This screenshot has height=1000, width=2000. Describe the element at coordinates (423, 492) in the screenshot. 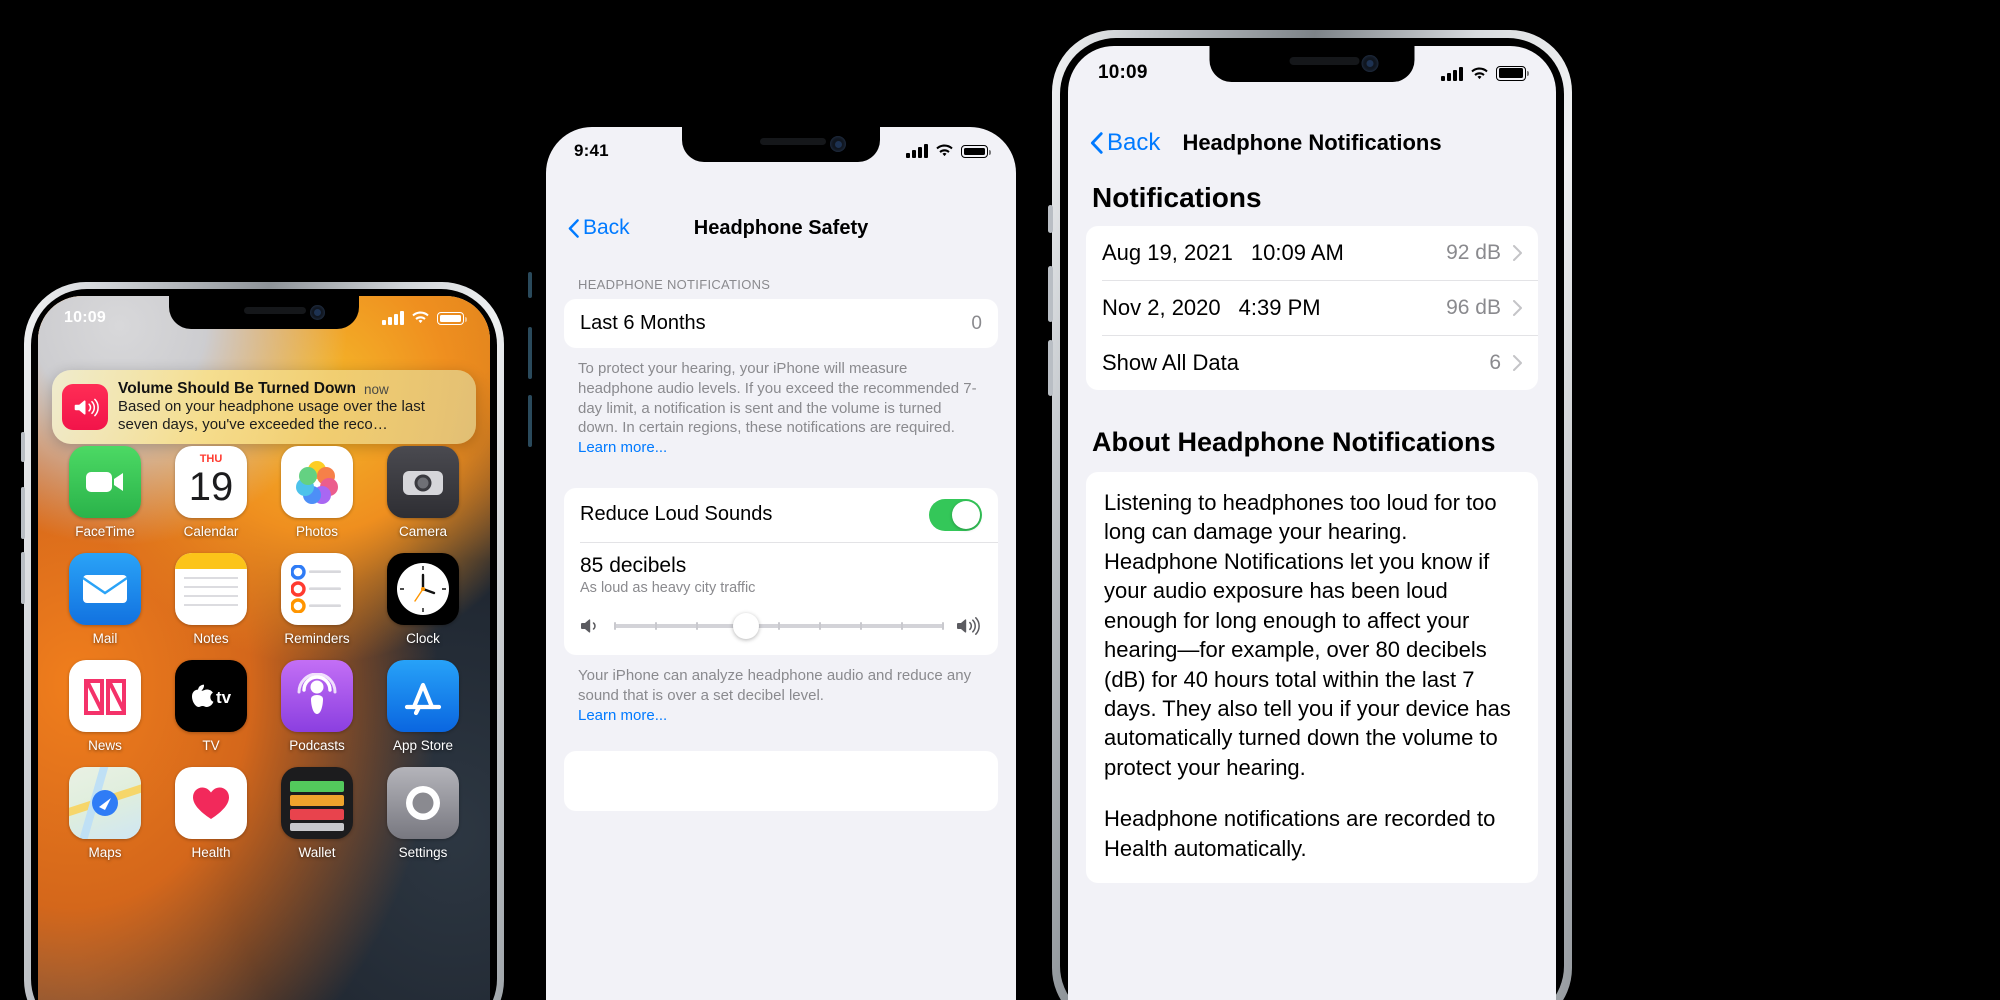

I see `app-camera: Camera` at that location.